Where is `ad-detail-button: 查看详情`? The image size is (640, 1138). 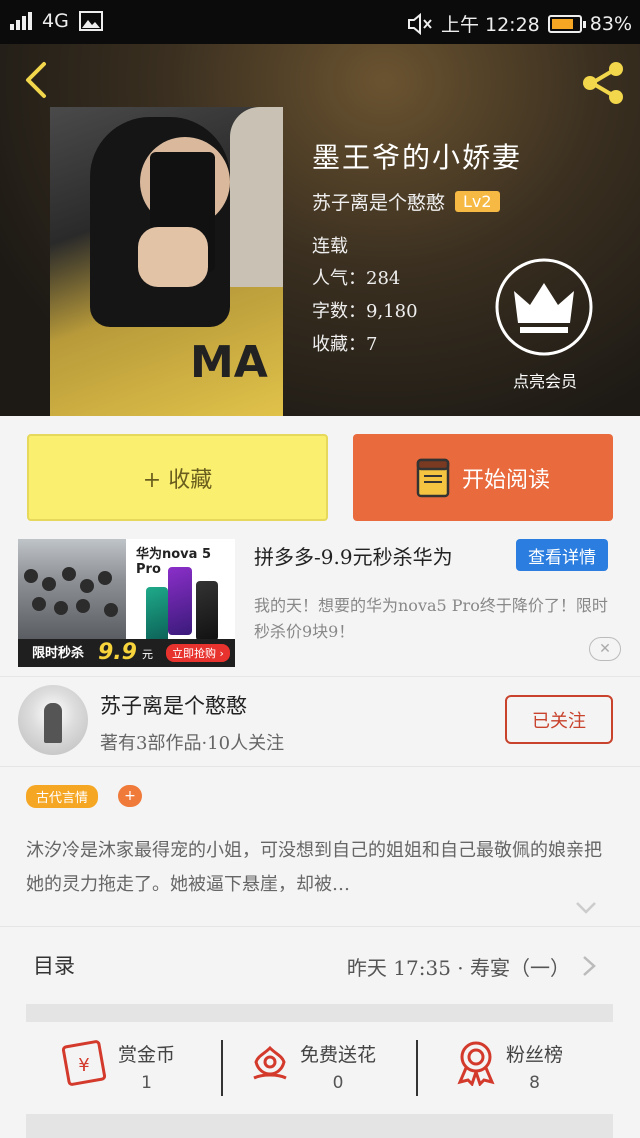
ad-detail-button: 查看详情 is located at coordinates (562, 555).